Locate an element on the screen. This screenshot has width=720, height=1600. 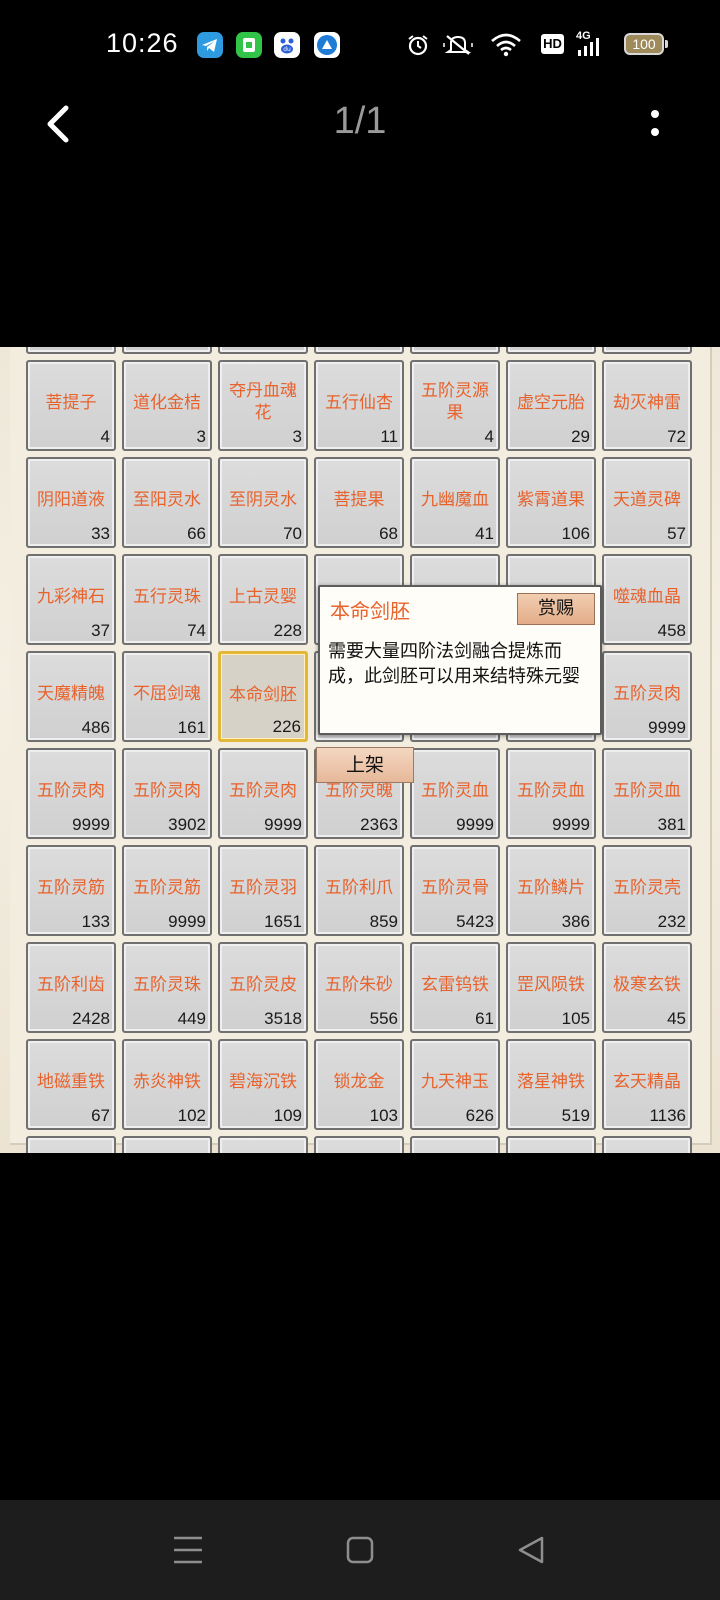
inventory-slot: 899 is located at coordinates (455, 350).